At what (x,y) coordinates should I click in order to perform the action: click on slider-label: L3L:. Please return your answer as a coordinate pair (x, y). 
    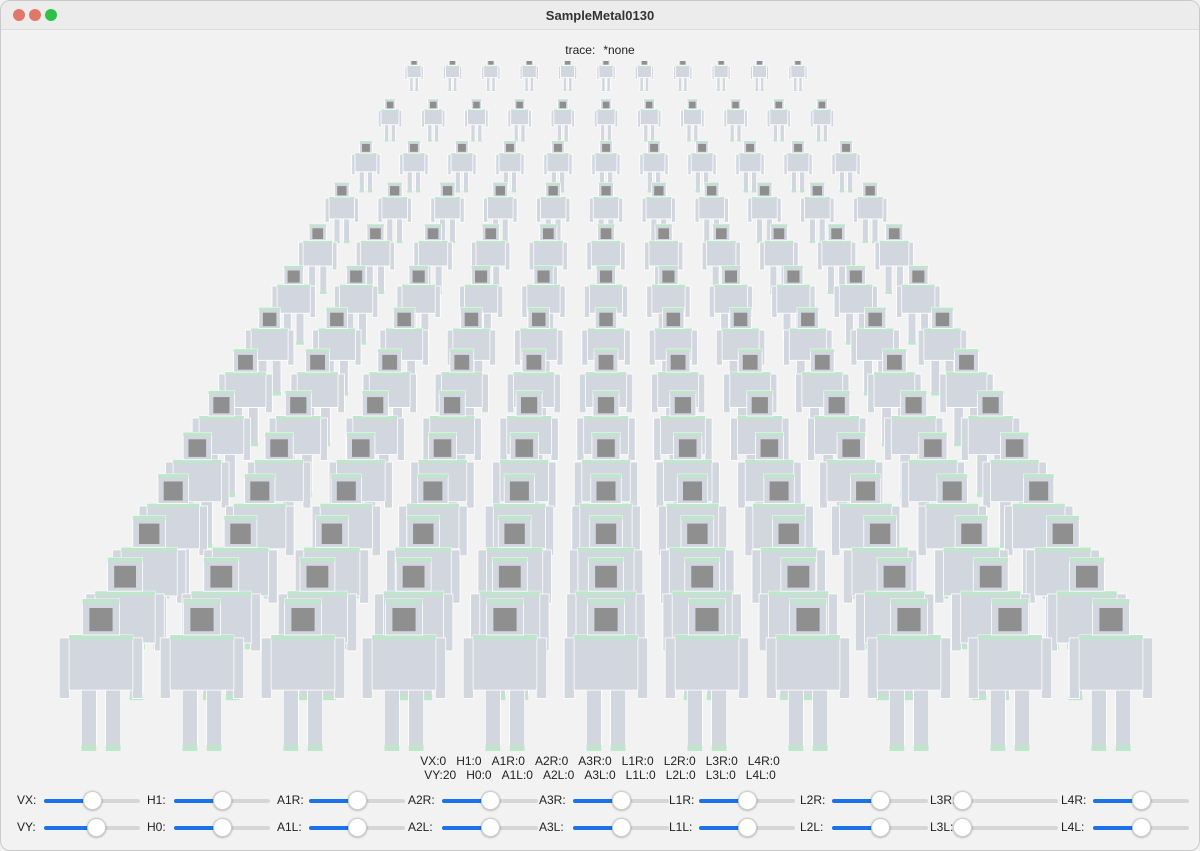
    Looking at the image, I should click on (942, 827).